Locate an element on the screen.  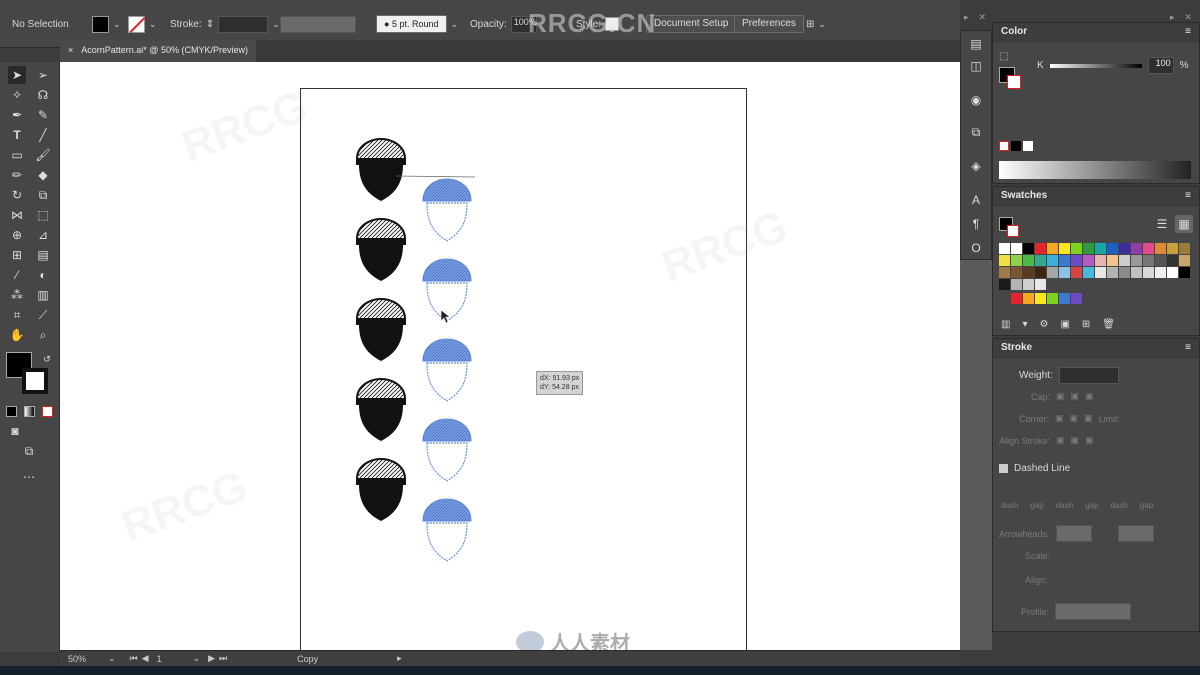
perspective-grid-tool-icon: ⊿ is located at coordinates (43, 235).